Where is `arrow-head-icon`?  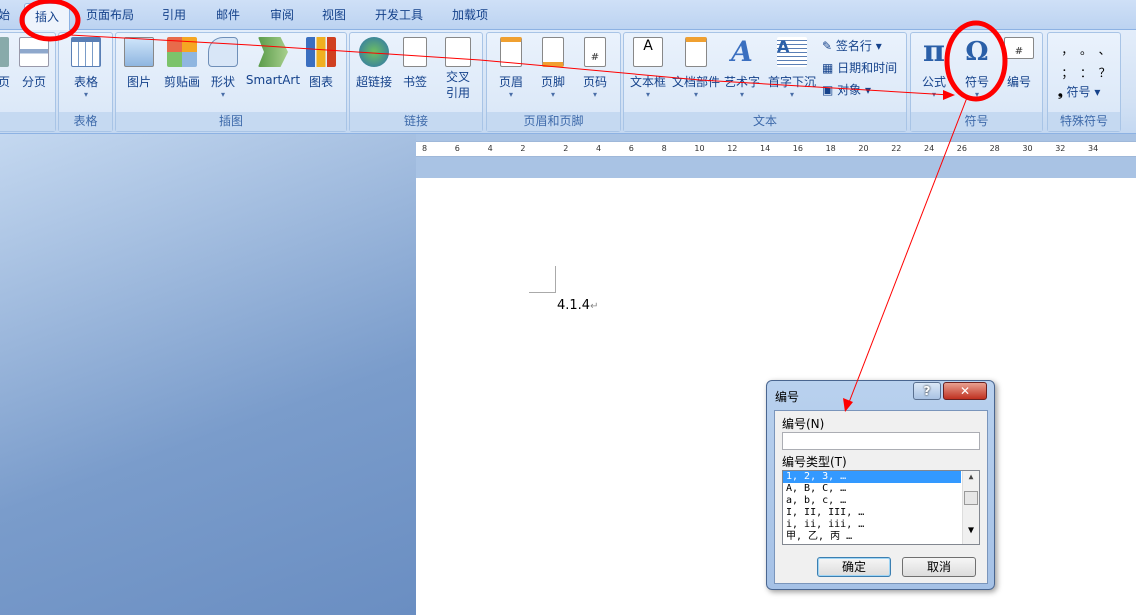 arrow-head-icon is located at coordinates (949, 95).